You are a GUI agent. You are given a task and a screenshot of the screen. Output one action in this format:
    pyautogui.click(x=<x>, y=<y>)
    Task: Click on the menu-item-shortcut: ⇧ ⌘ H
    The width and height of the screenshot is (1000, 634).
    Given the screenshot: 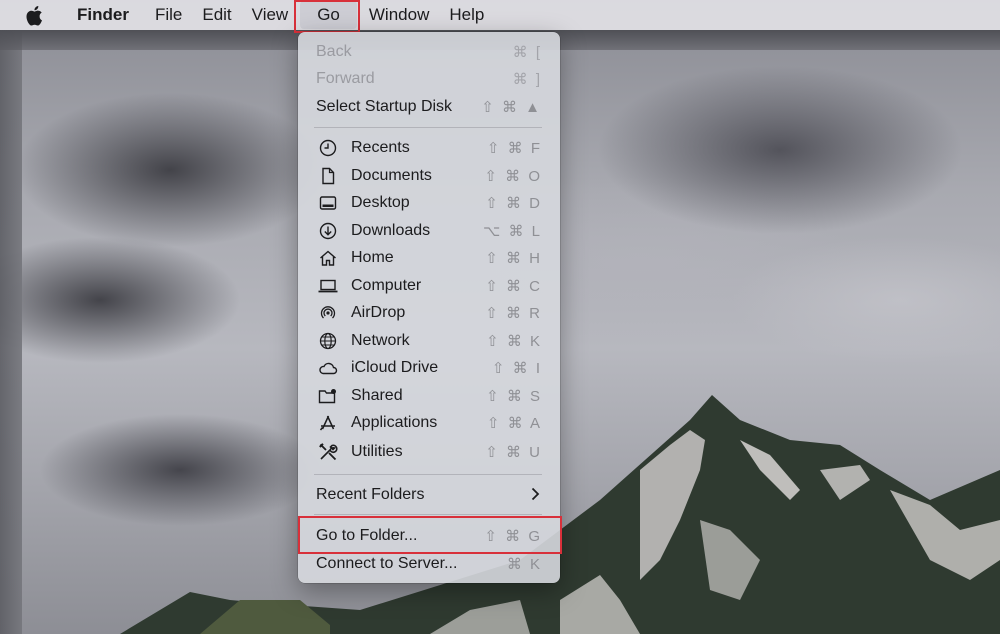 What is the action you would take?
    pyautogui.click(x=513, y=258)
    